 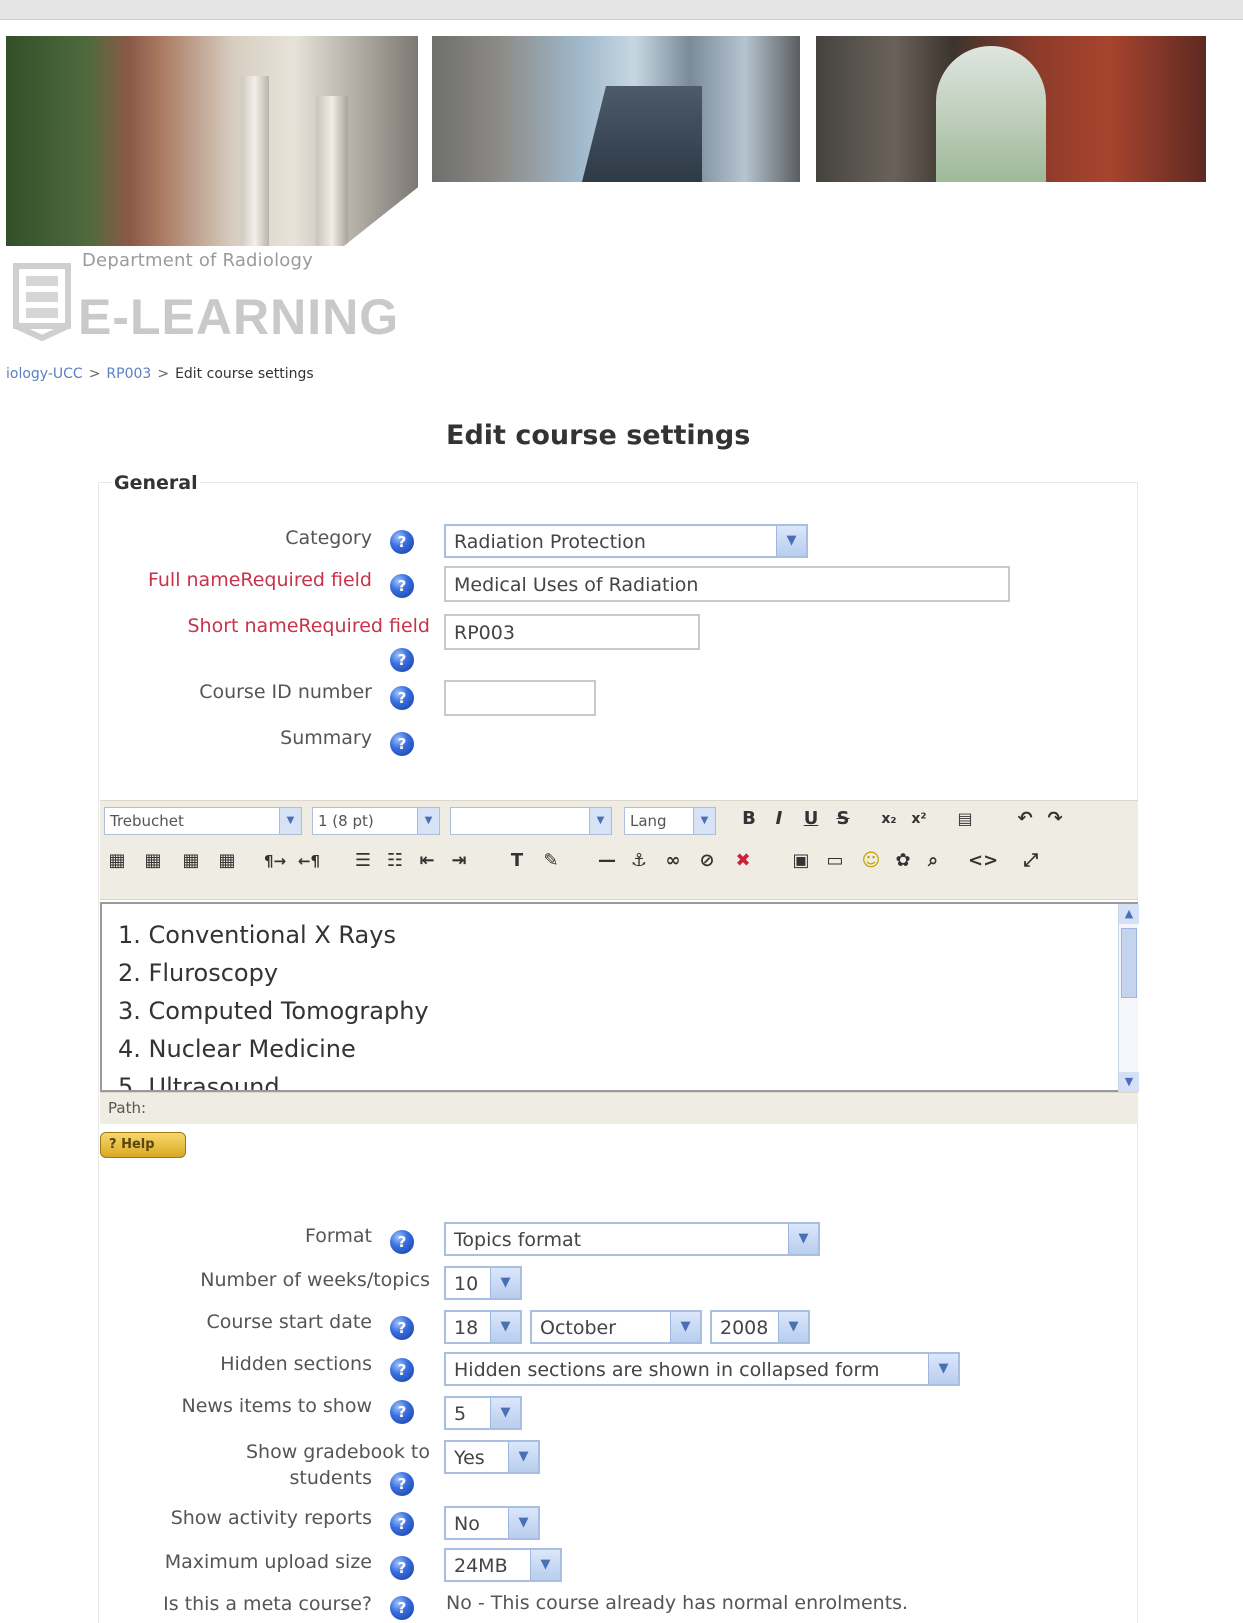 What do you see at coordinates (843, 819) in the screenshot?
I see `strikethrough-icon: S` at bounding box center [843, 819].